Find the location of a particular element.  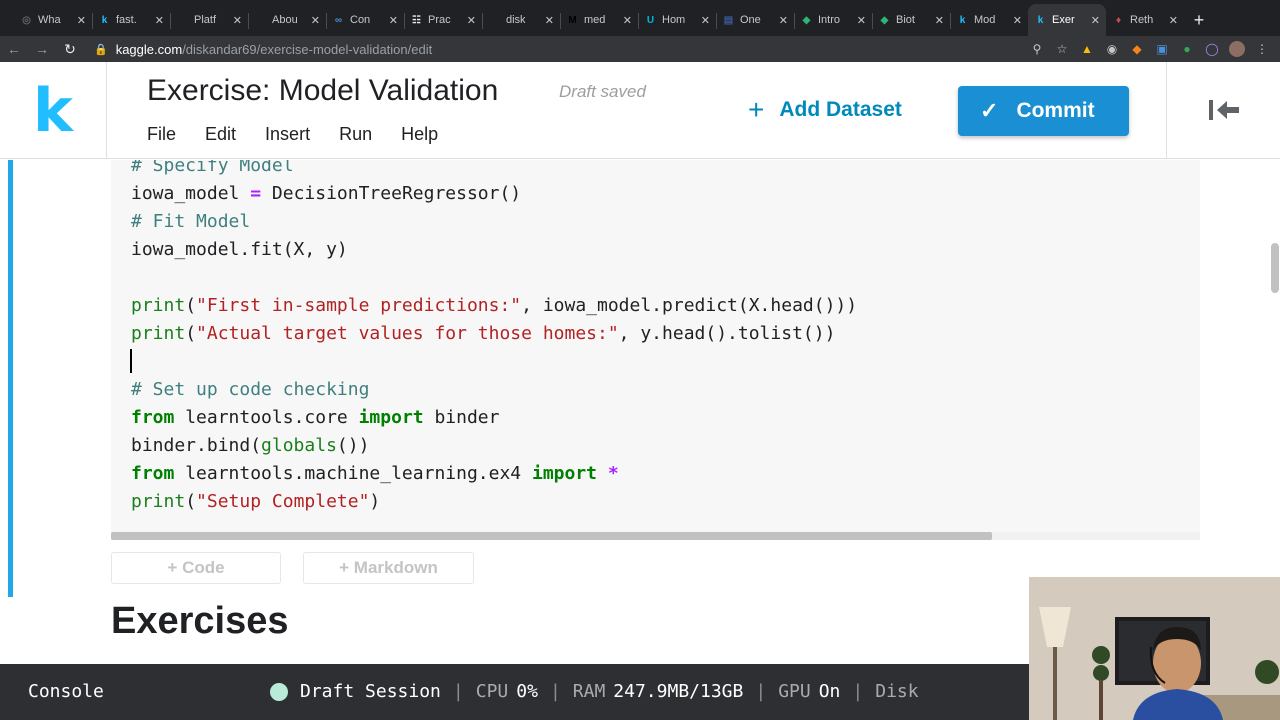

code-token: from is located at coordinates (153, 473).